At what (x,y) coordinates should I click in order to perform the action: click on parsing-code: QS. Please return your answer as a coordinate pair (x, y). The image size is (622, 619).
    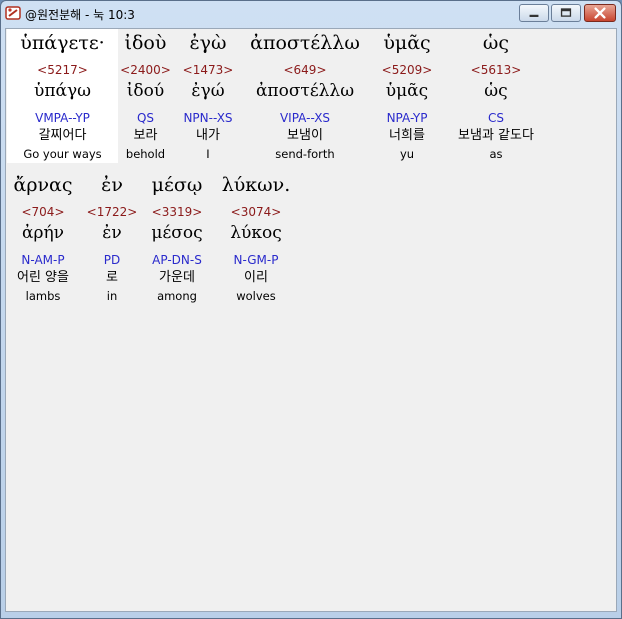
    Looking at the image, I should click on (145, 118).